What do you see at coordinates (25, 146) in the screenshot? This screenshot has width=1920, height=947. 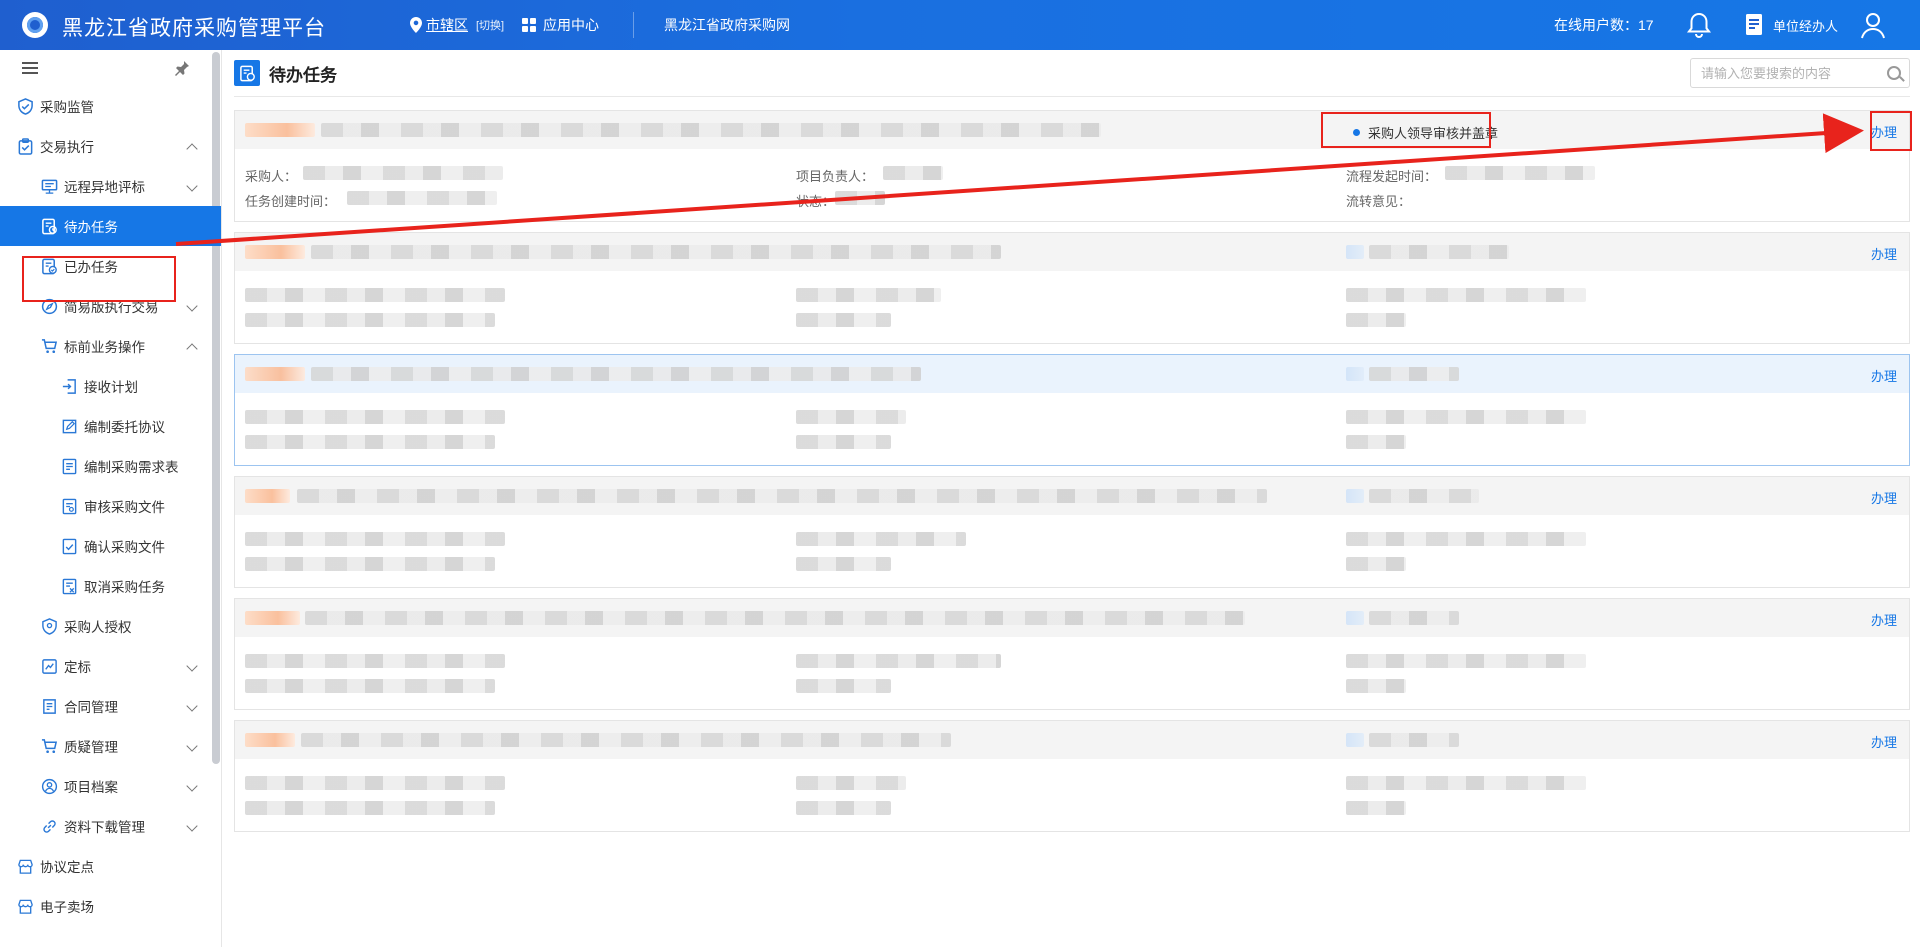 I see `clipboard-icon` at bounding box center [25, 146].